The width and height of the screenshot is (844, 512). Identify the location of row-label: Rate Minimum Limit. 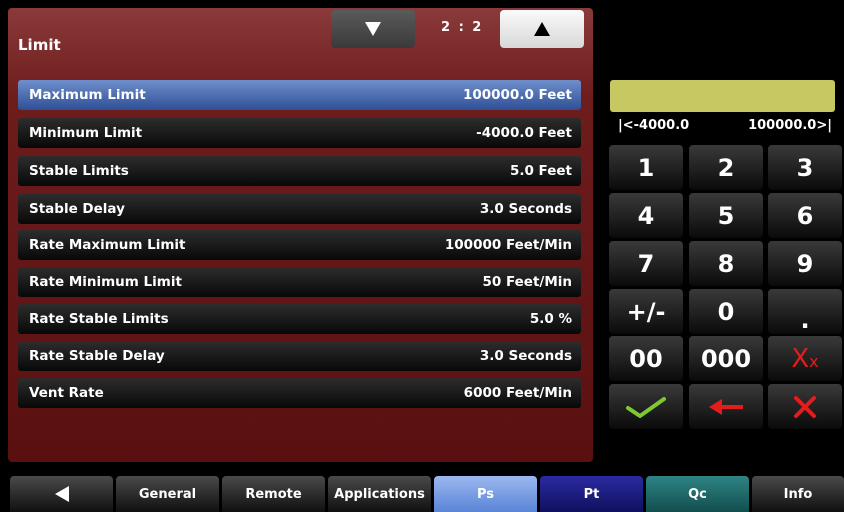
(105, 282).